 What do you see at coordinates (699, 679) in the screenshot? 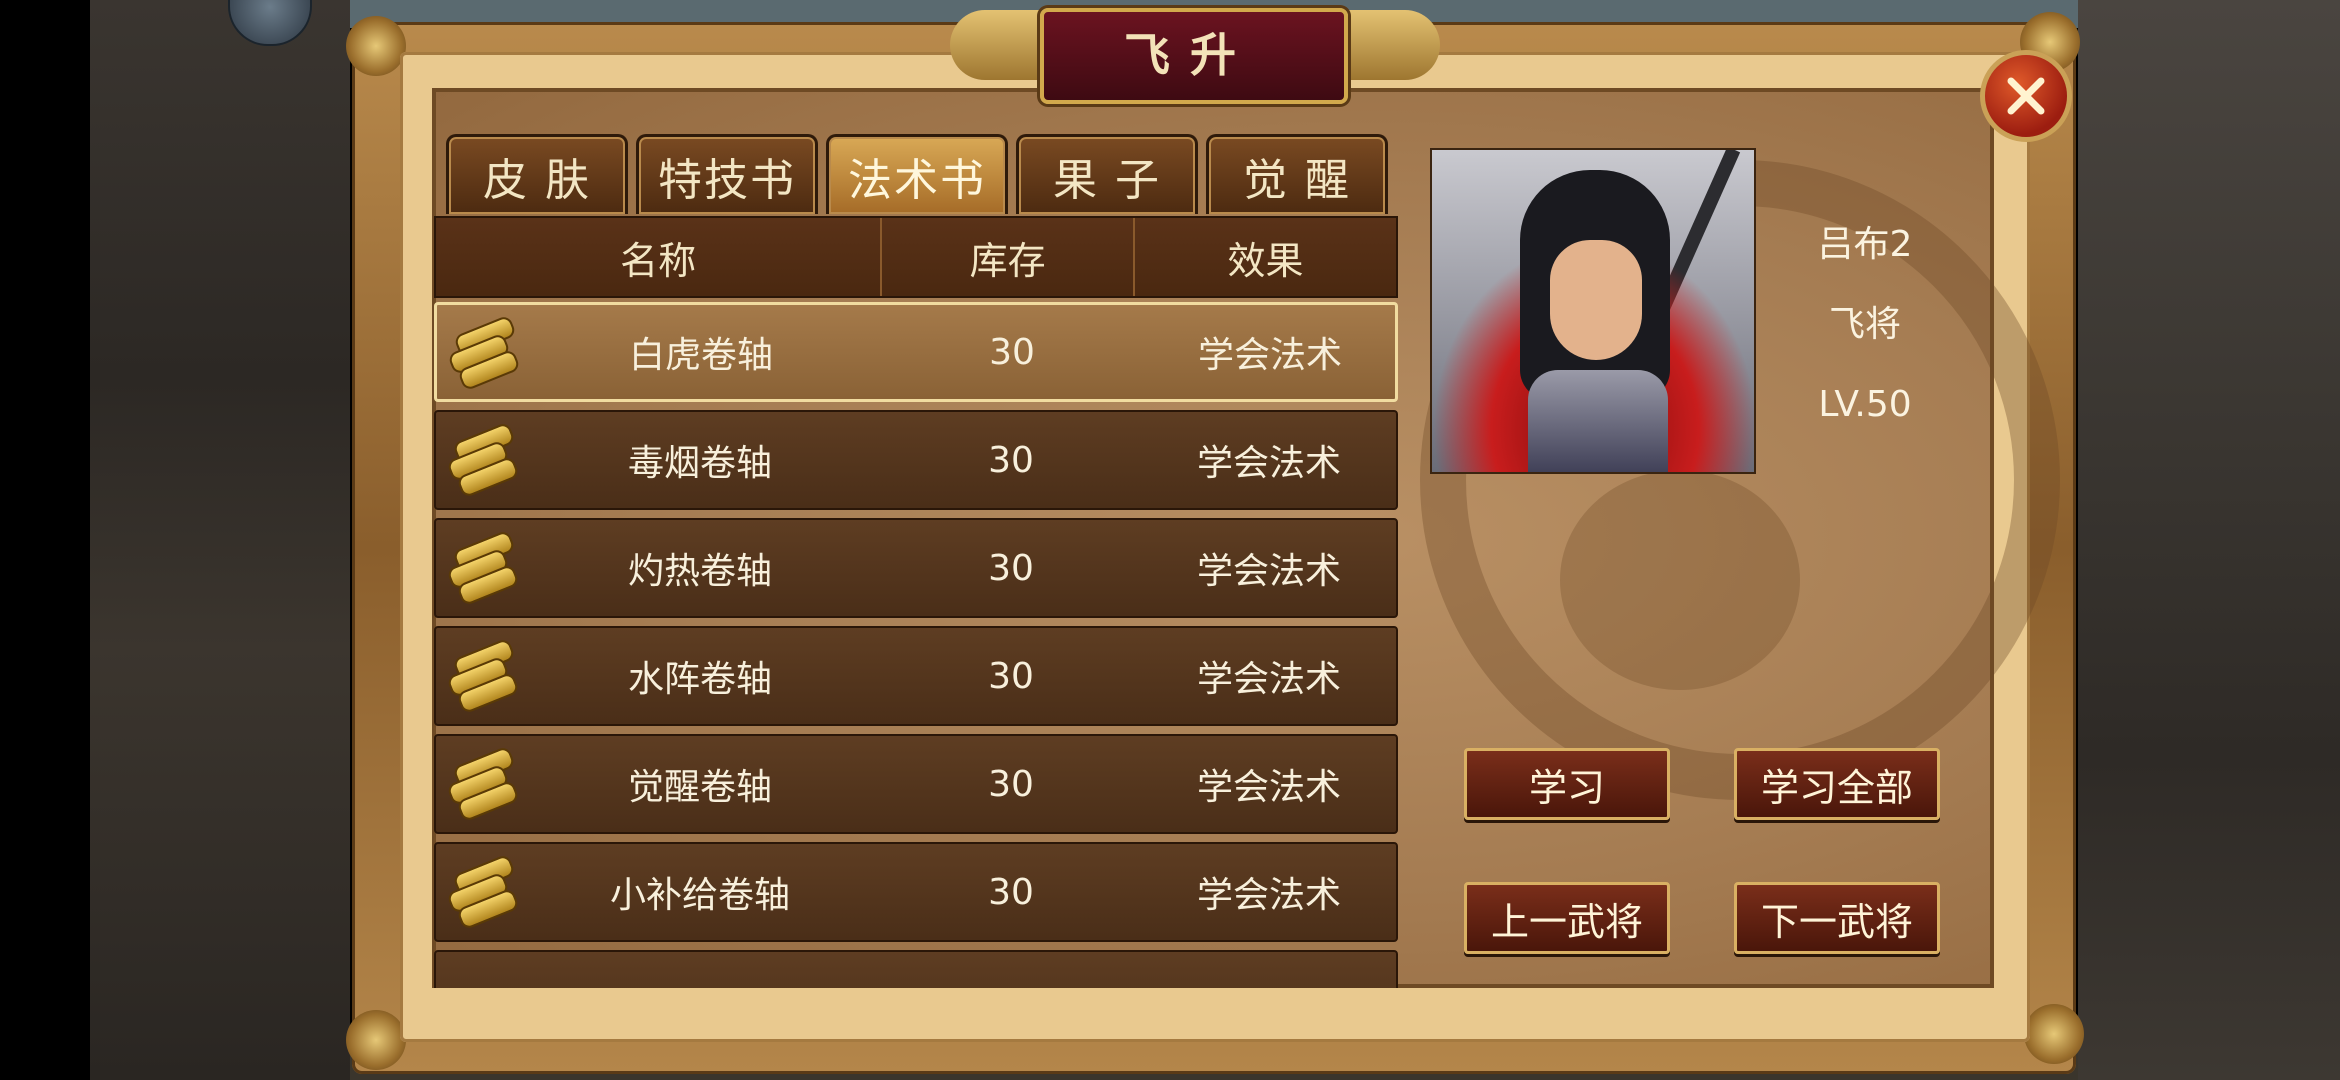
I see `item-name: 水阵卷轴` at bounding box center [699, 679].